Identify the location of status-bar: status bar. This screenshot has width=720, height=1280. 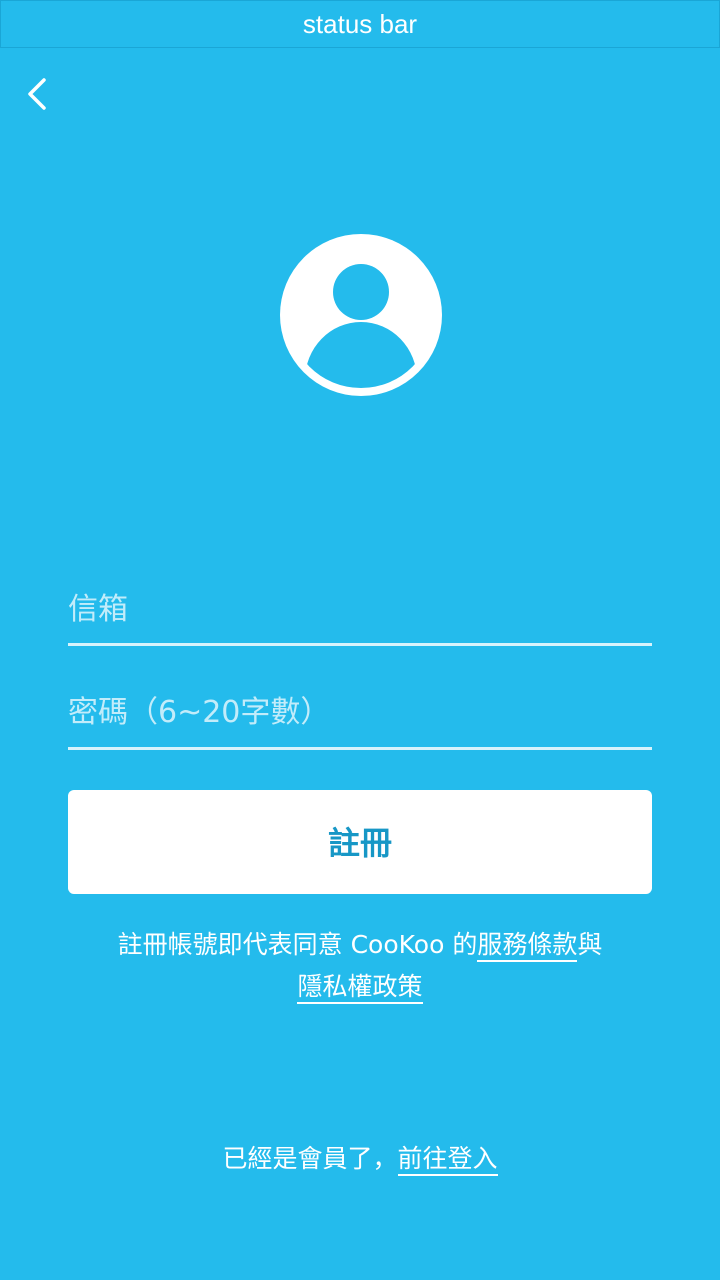
(360, 24).